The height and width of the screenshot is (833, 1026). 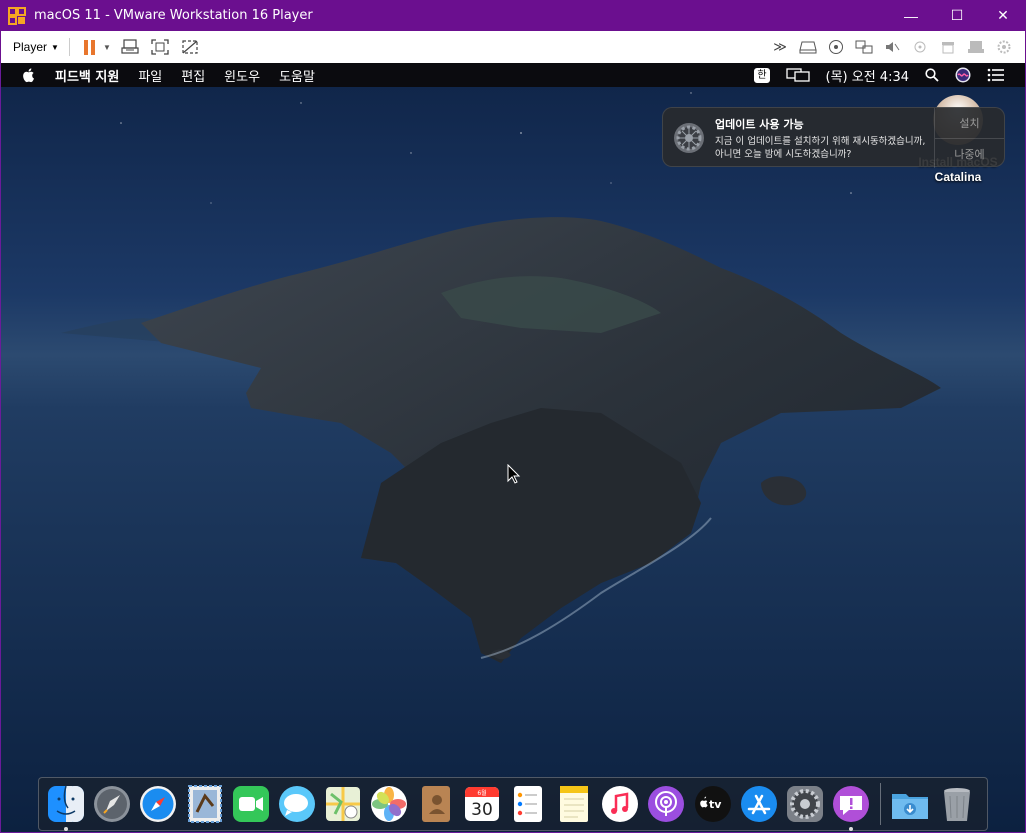 What do you see at coordinates (805, 804) in the screenshot?
I see `system-preferences-icon` at bounding box center [805, 804].